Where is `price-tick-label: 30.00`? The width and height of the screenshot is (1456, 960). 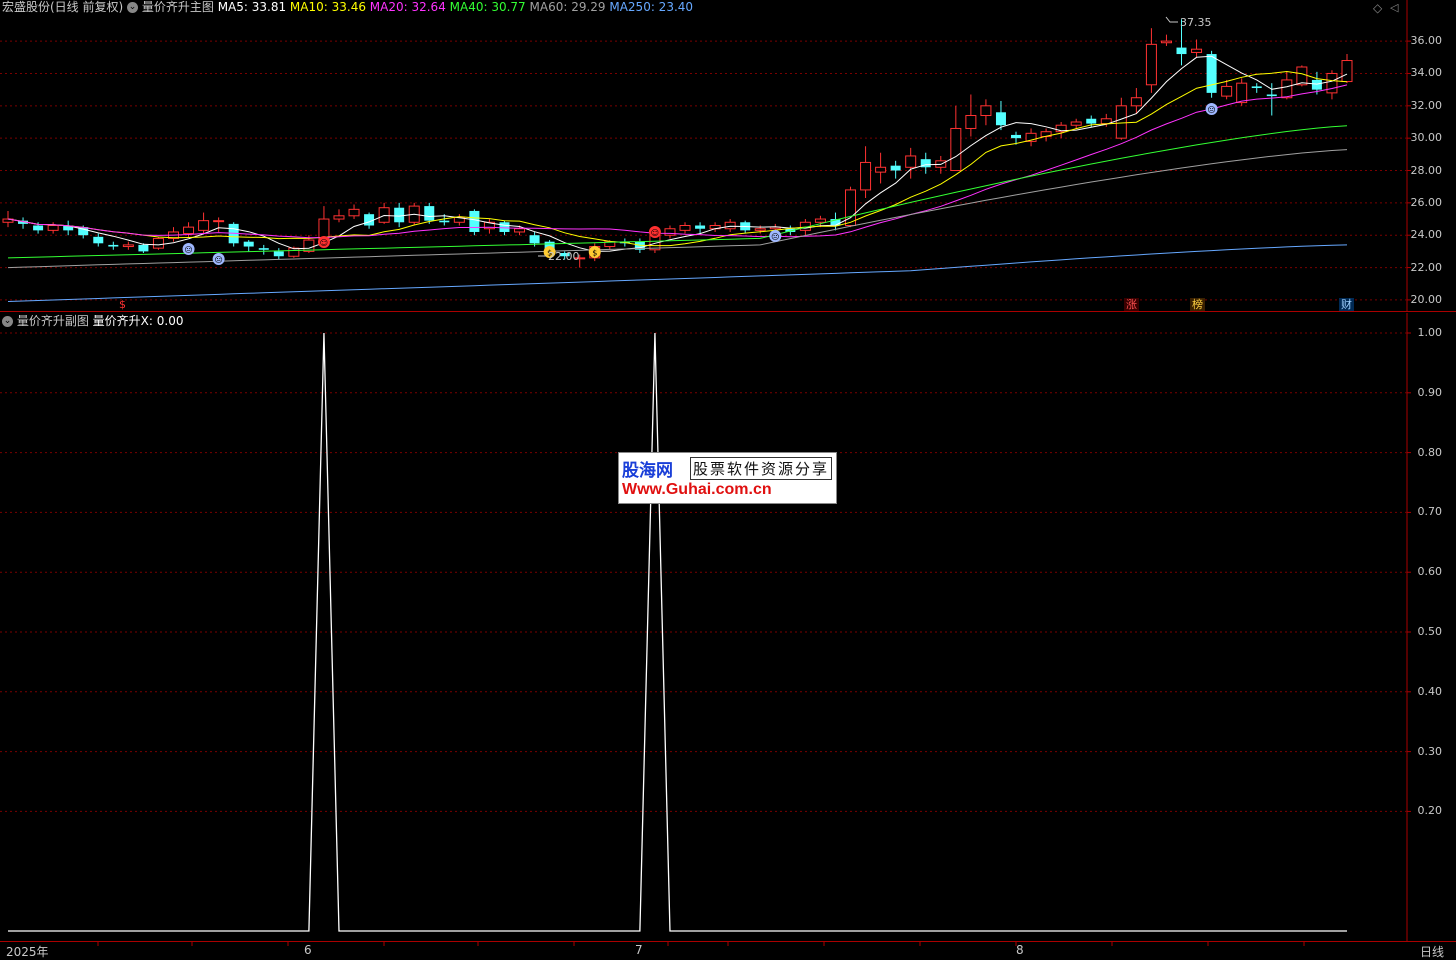
price-tick-label: 30.00 is located at coordinates (1426, 138).